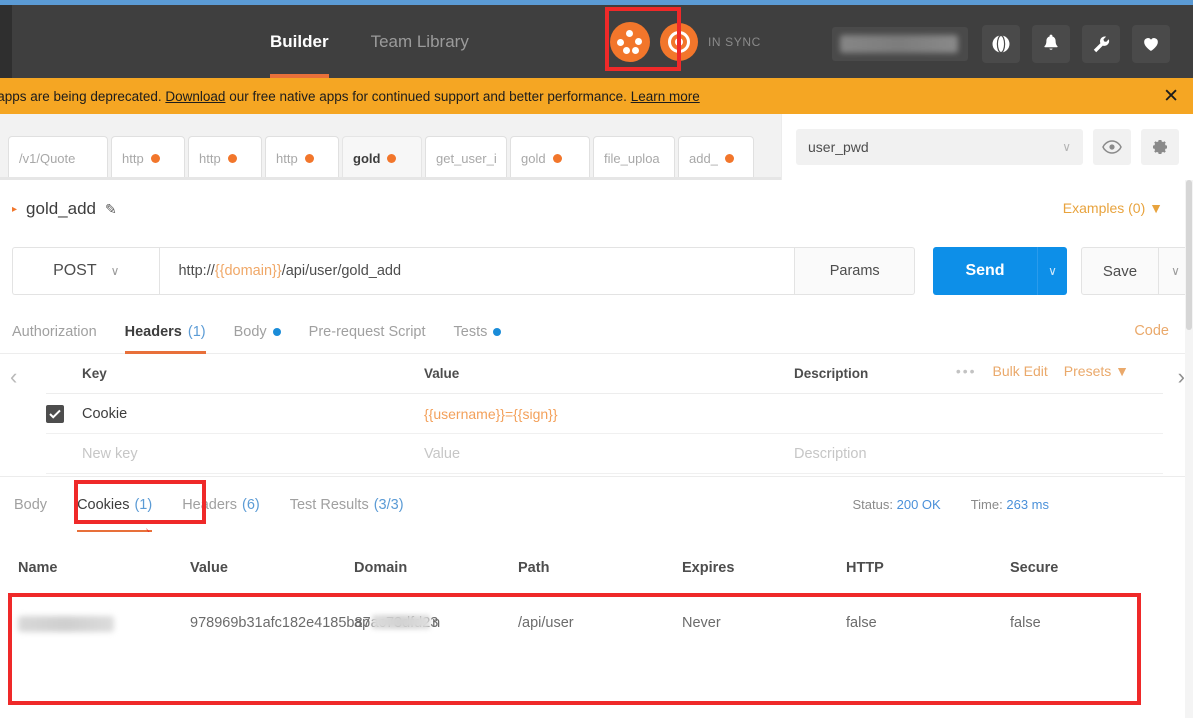 The height and width of the screenshot is (718, 1193). Describe the element at coordinates (329, 505) in the screenshot. I see `response-tab-label: Test Results` at that location.